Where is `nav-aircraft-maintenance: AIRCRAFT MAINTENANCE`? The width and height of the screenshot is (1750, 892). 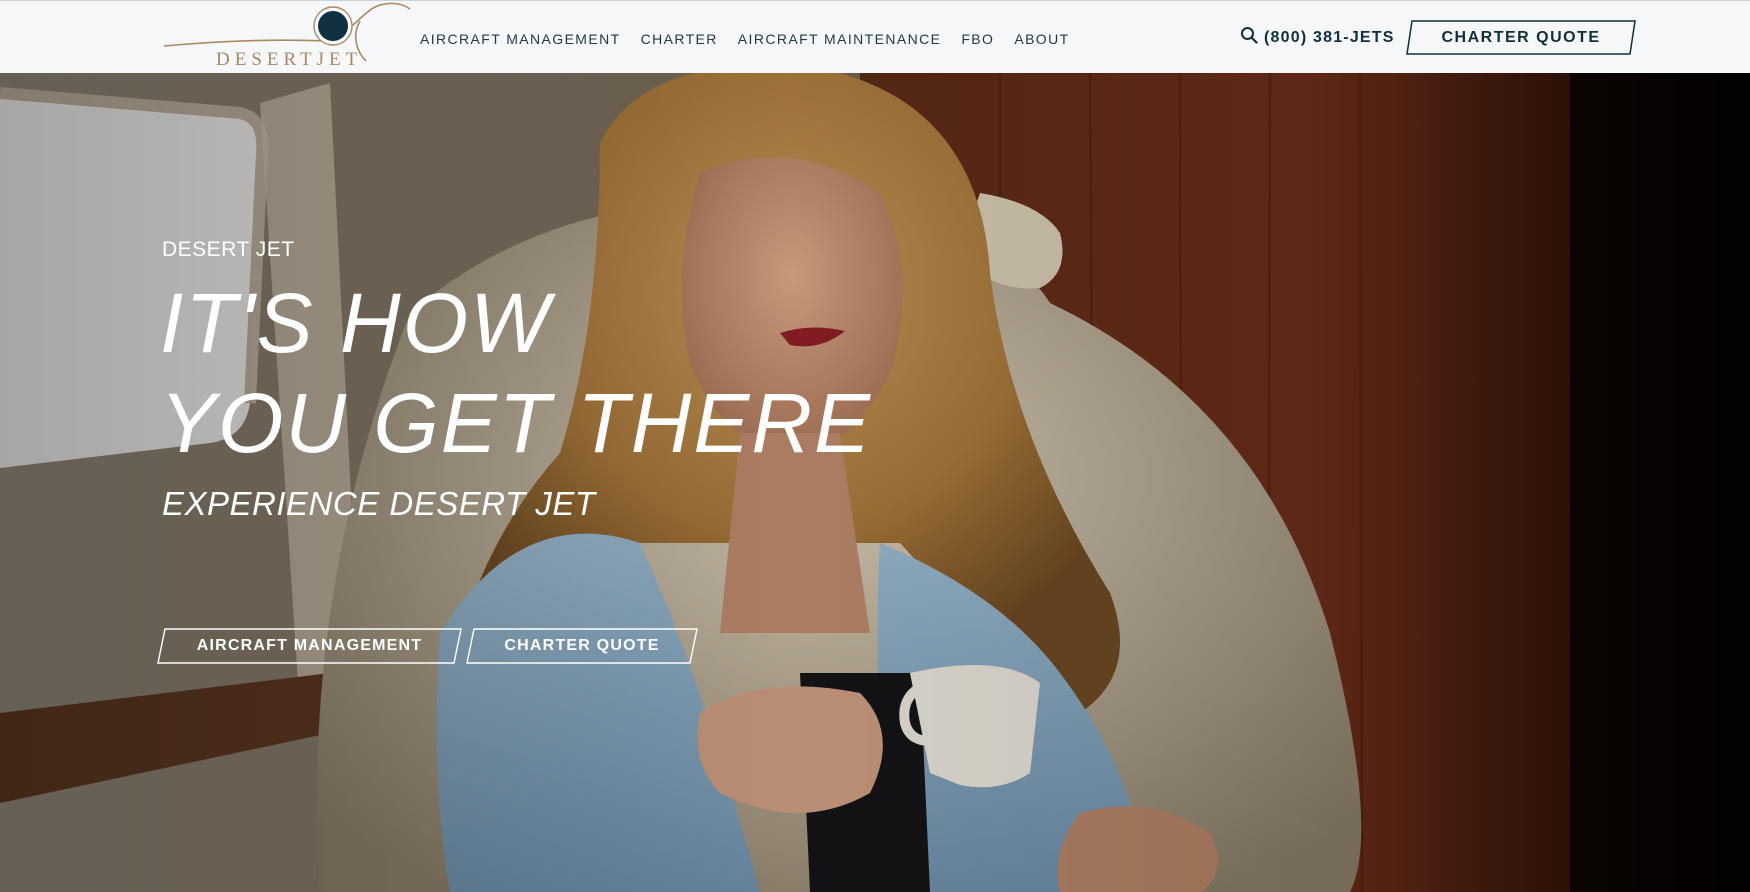 nav-aircraft-maintenance: AIRCRAFT MAINTENANCE is located at coordinates (840, 39).